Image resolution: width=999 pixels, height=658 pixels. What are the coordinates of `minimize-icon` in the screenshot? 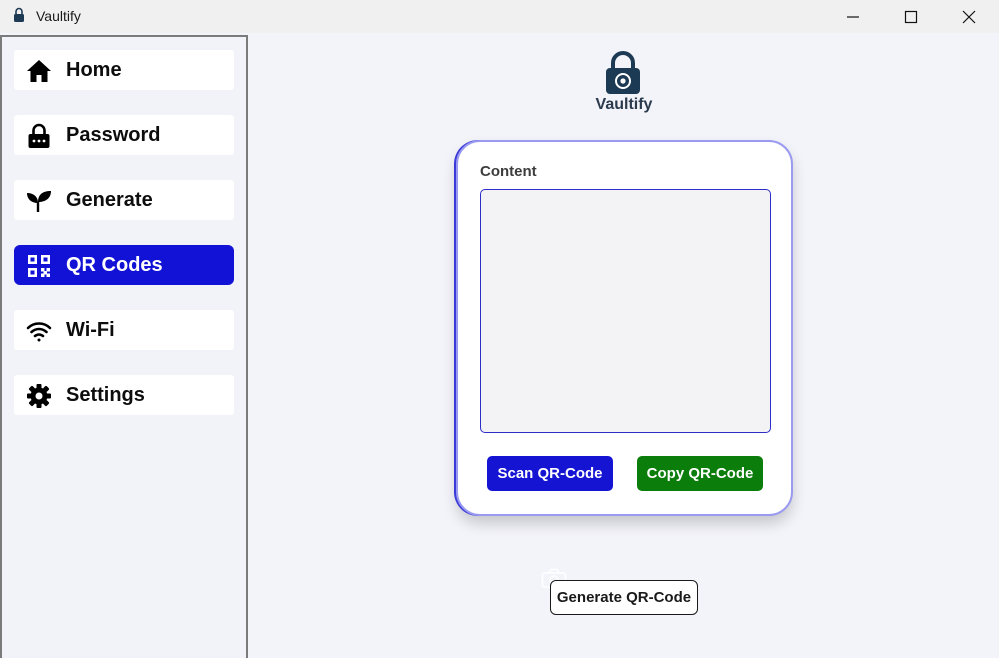 It's located at (853, 16).